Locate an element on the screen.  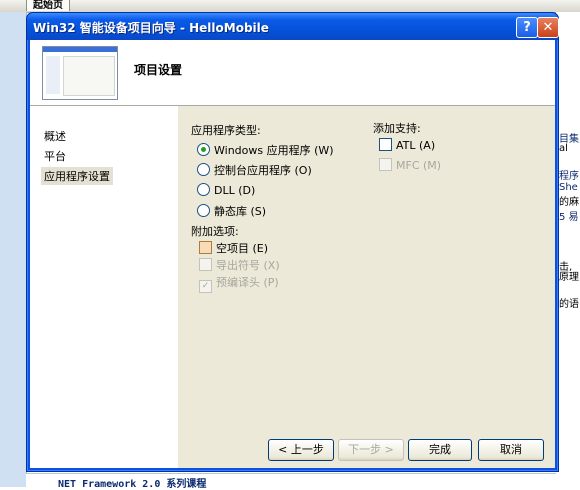
background-text-fragment: 程序 is located at coordinates (569, 176).